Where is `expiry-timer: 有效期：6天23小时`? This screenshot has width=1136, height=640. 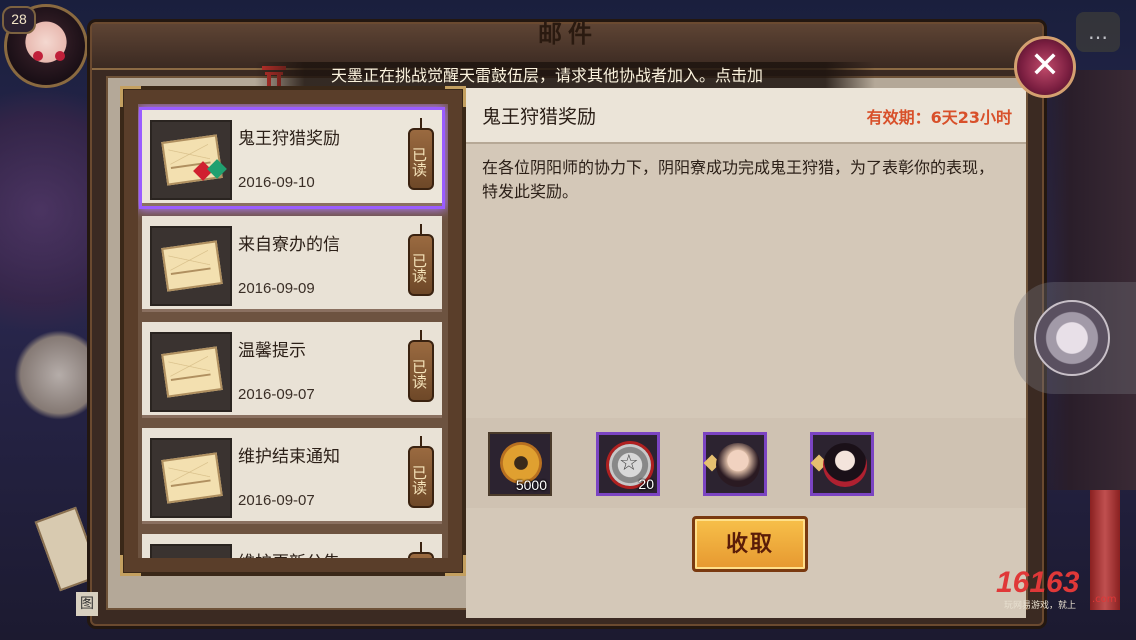 expiry-timer: 有效期：6天23小时 is located at coordinates (939, 117).